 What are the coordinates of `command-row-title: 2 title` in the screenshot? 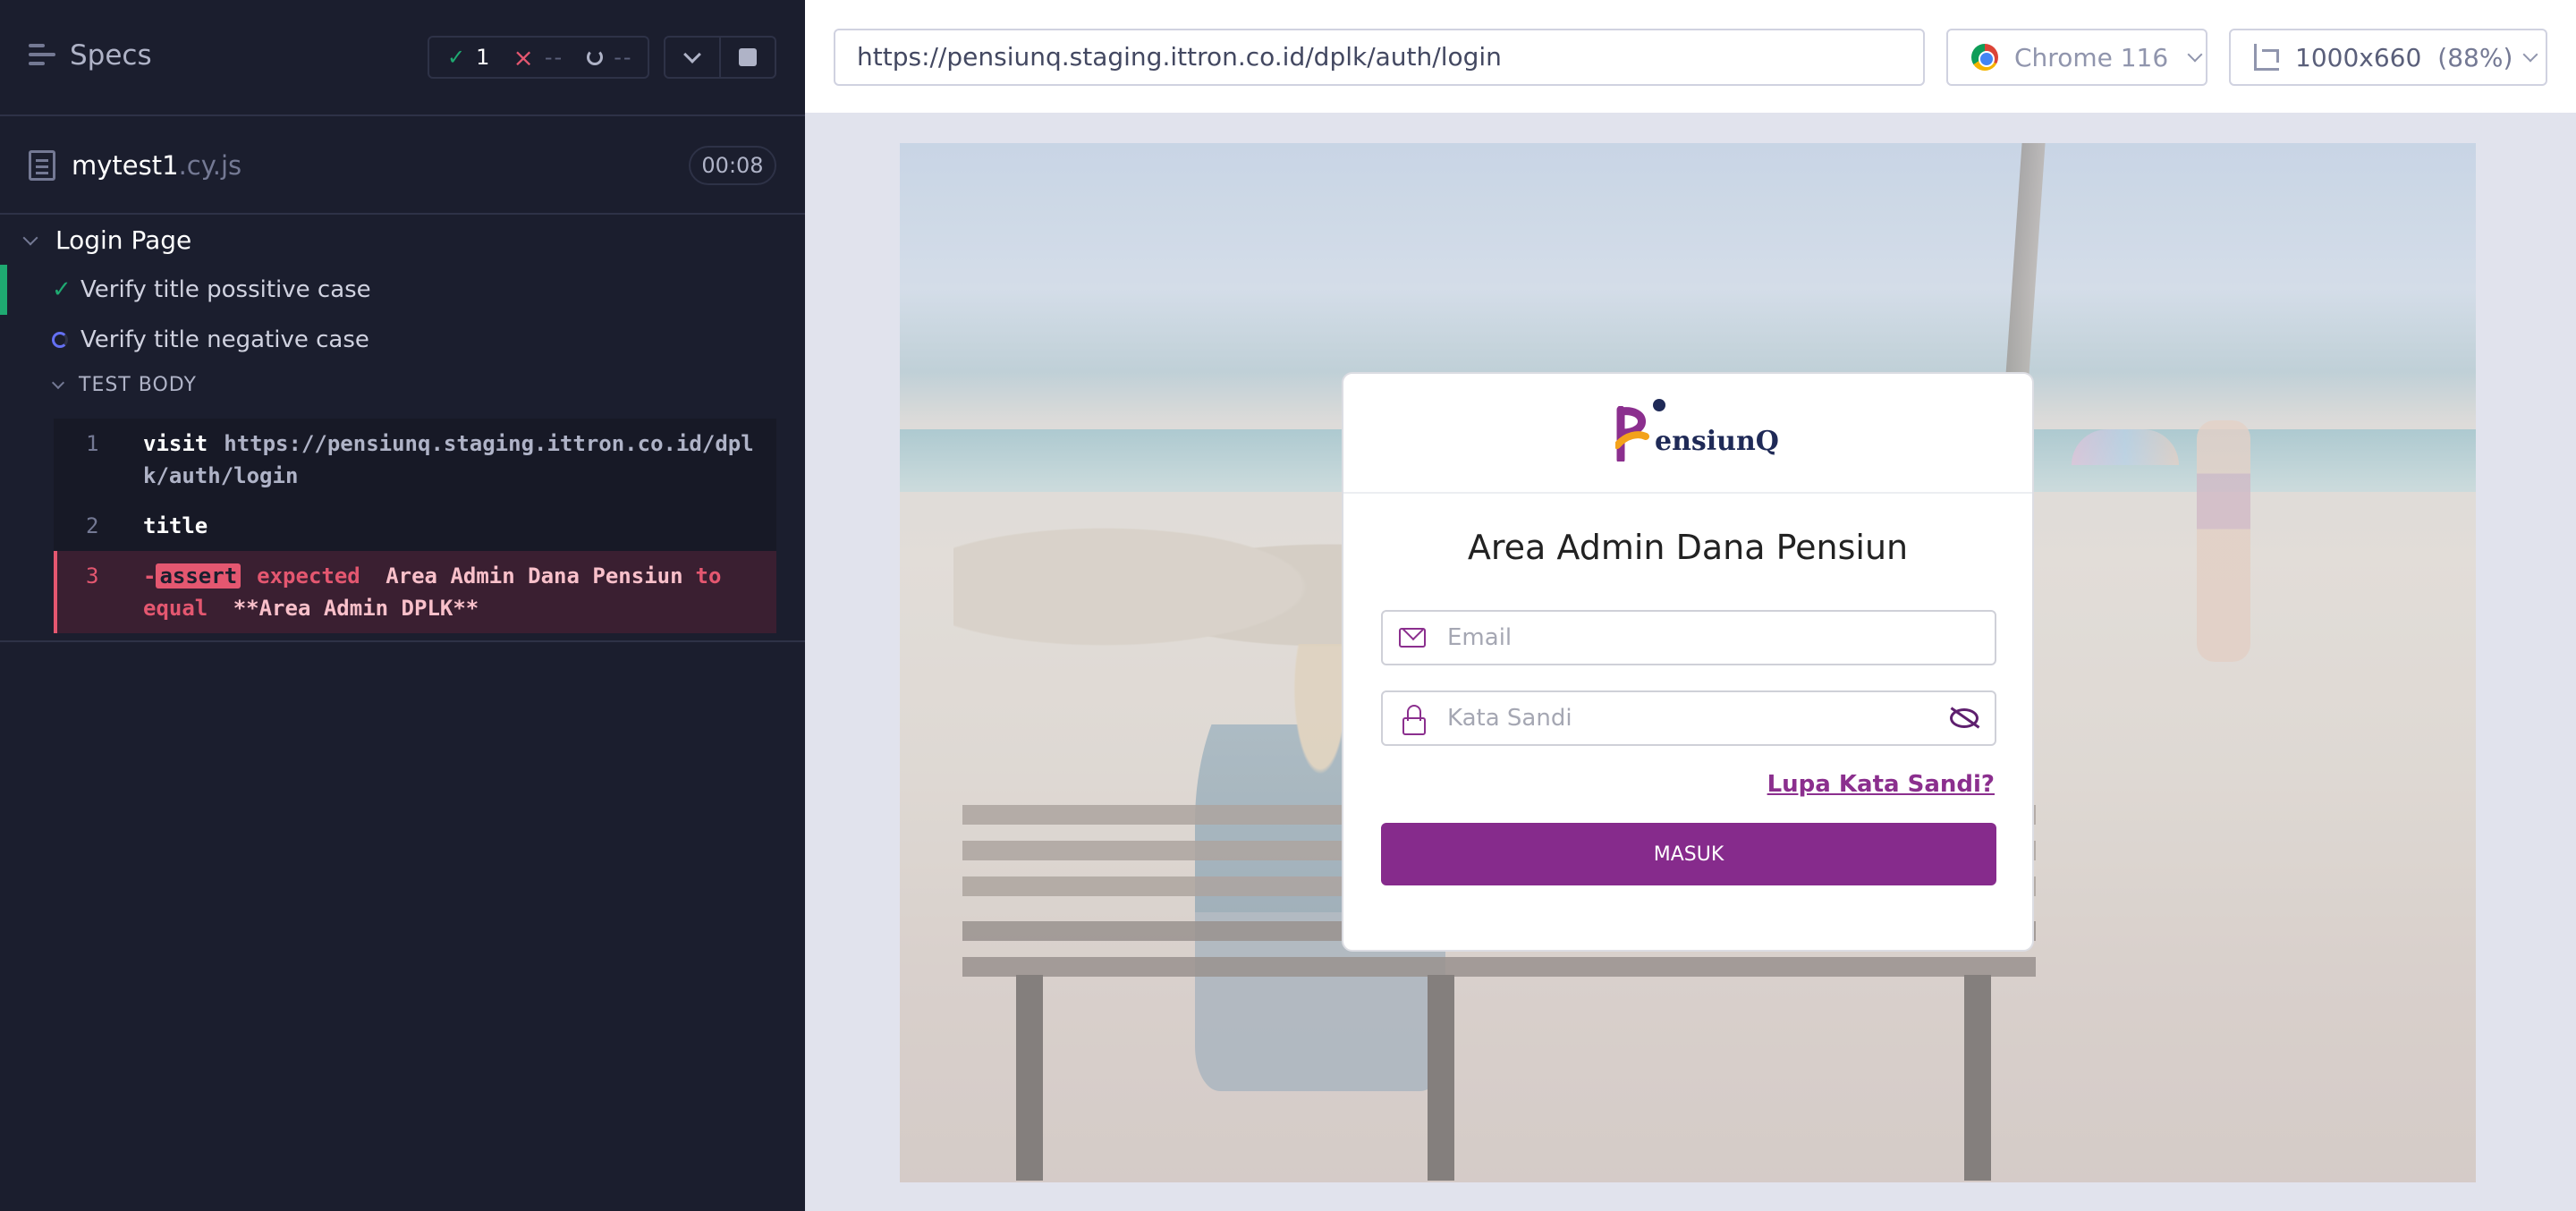 It's located at (415, 526).